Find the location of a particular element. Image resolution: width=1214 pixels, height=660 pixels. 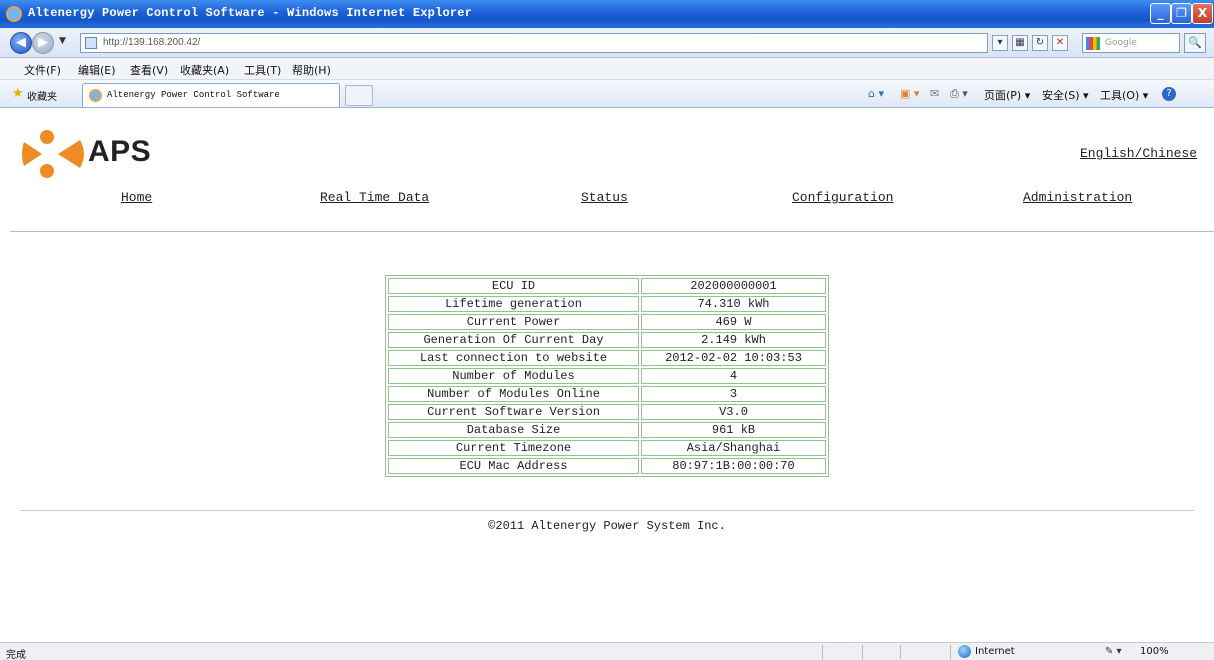

info-label: Number of Modules is located at coordinates (513, 376).